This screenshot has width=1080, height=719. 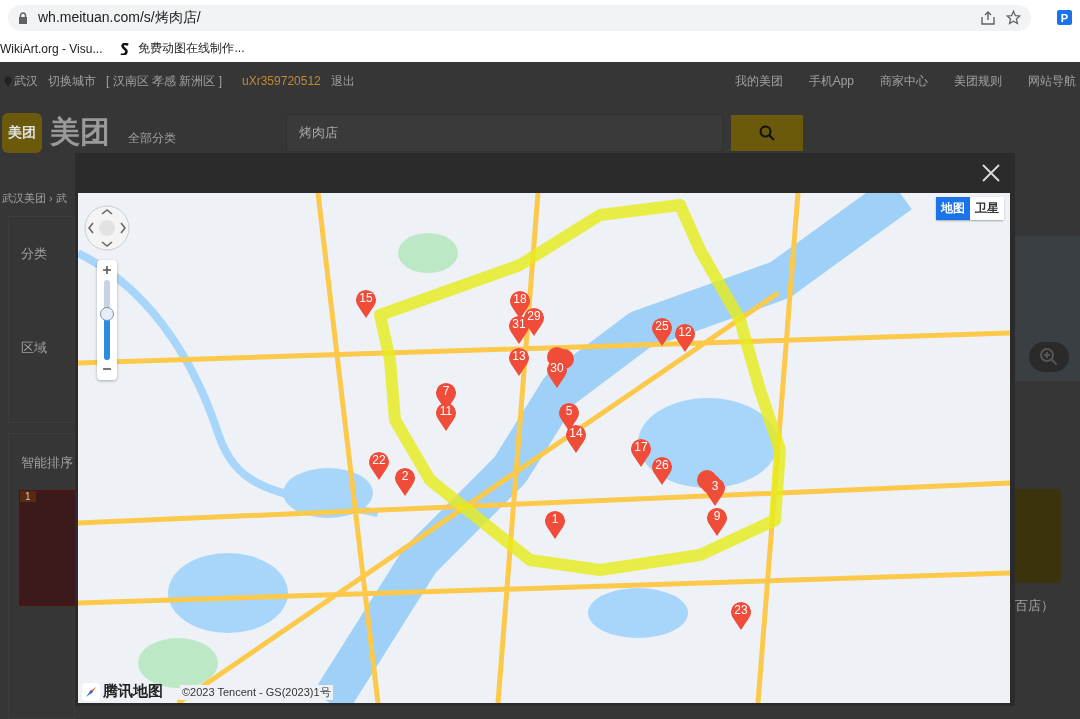 I want to click on map-logo: 腾讯地图, so click(x=133, y=691).